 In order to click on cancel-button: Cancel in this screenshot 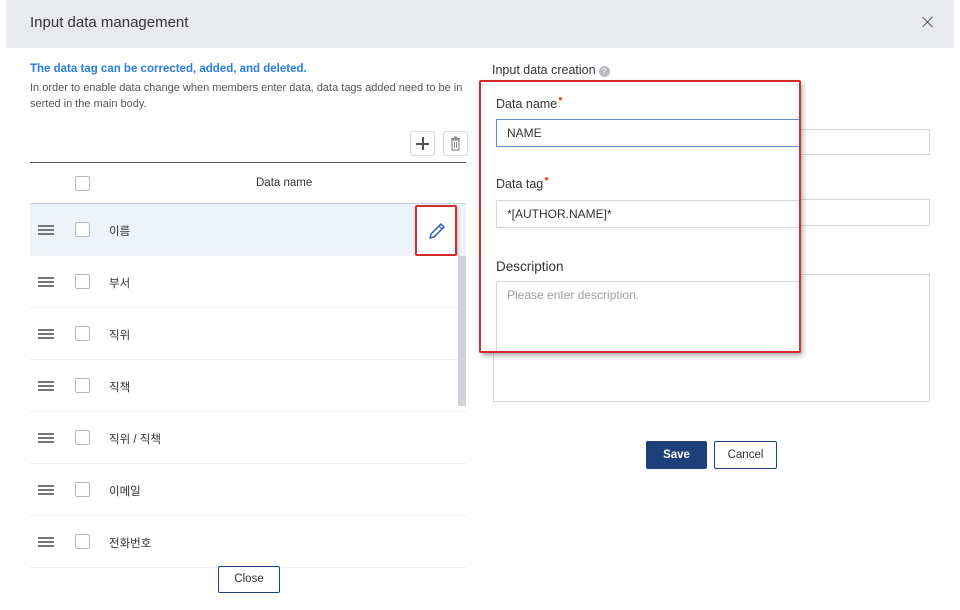, I will do `click(745, 455)`.